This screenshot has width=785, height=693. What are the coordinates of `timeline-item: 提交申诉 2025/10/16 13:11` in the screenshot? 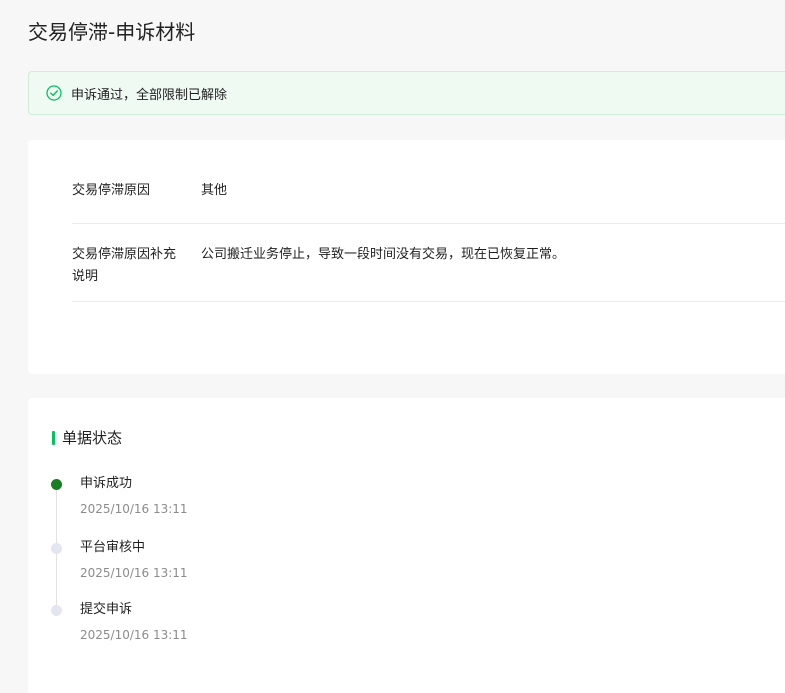 It's located at (406, 624).